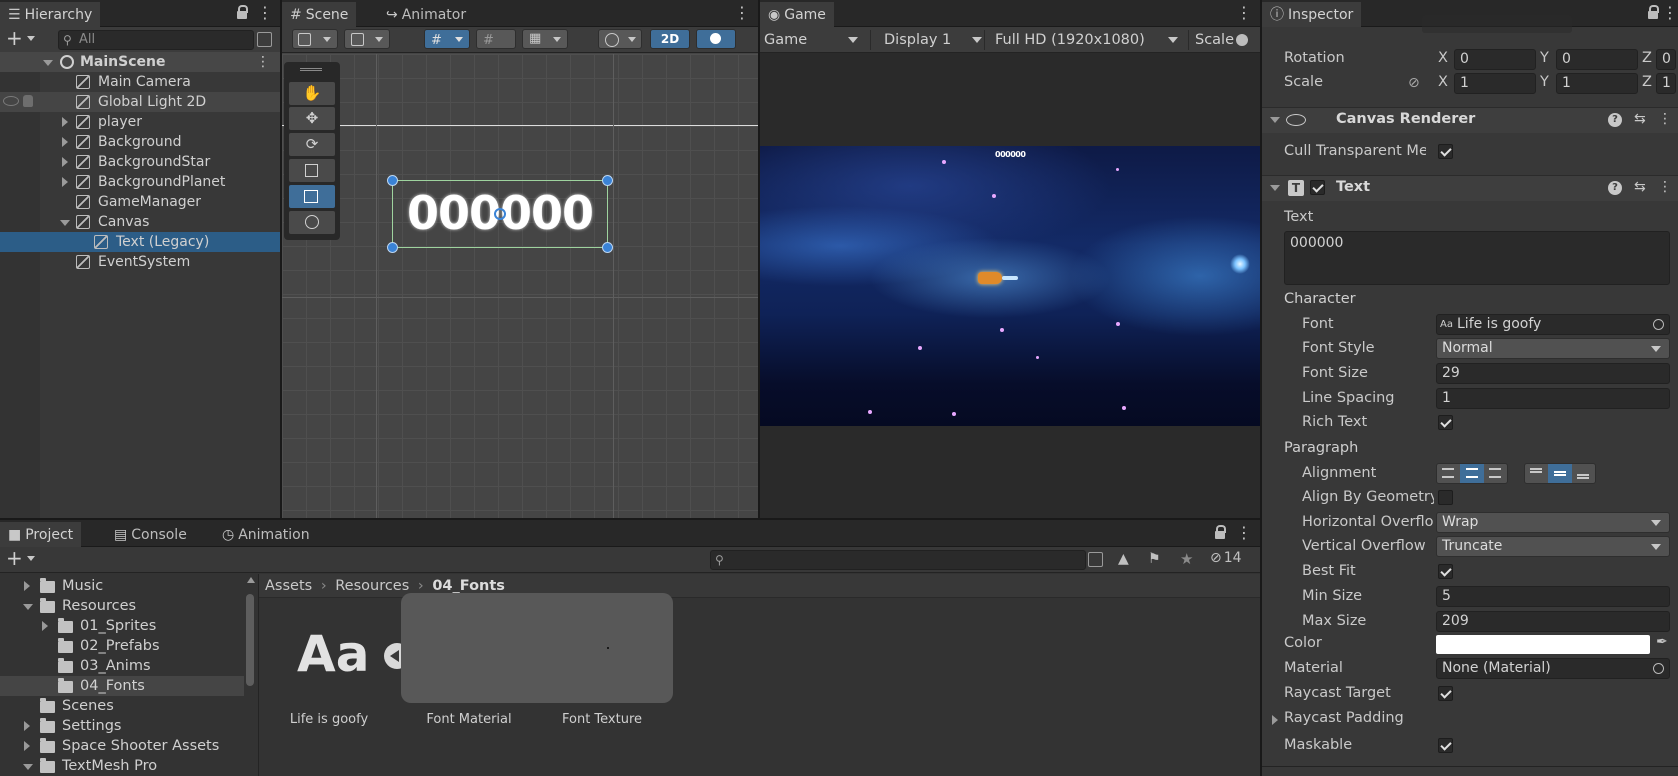 This screenshot has height=776, width=1678. Describe the element at coordinates (140, 262) in the screenshot. I see `hierarchy-item: EventSystem` at that location.